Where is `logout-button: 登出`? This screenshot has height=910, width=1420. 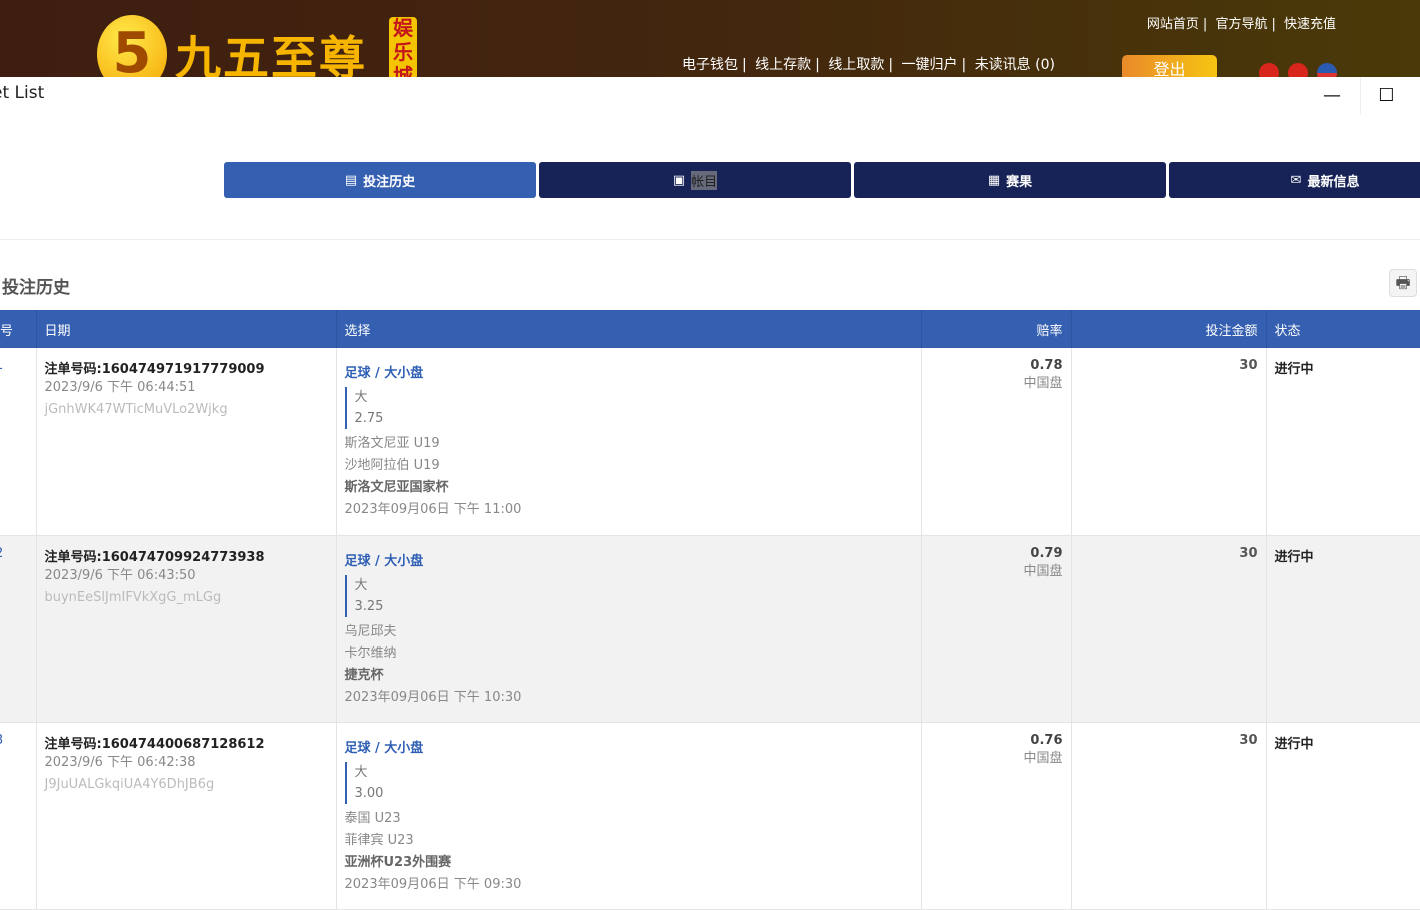 logout-button: 登出 is located at coordinates (1169, 66).